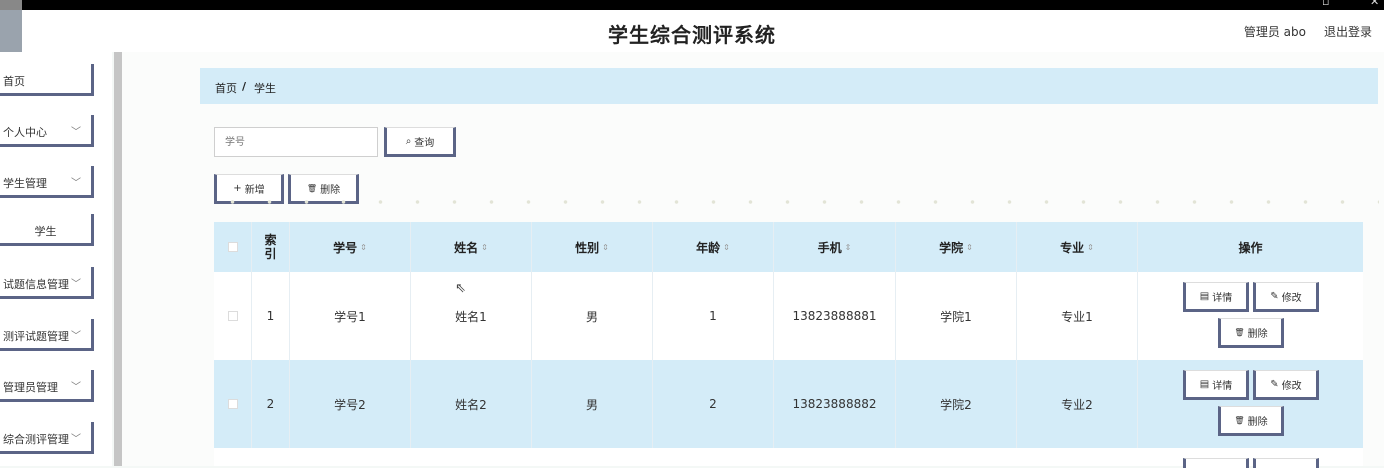  I want to click on plus-icon: +, so click(237, 188).